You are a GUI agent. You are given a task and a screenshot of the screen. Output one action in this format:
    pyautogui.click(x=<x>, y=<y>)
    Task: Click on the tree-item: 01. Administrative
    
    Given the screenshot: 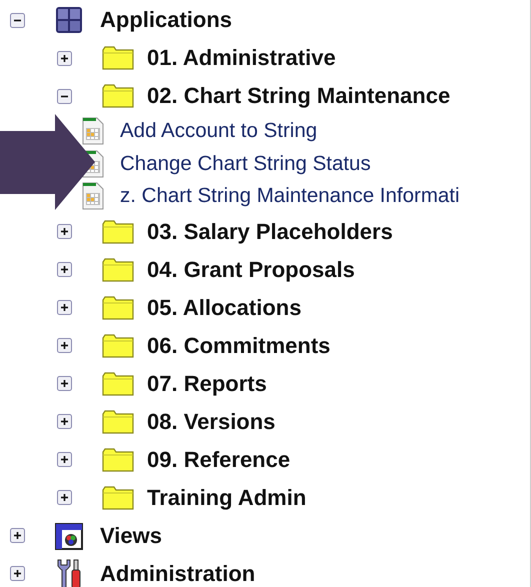 What is the action you would take?
    pyautogui.click(x=241, y=58)
    